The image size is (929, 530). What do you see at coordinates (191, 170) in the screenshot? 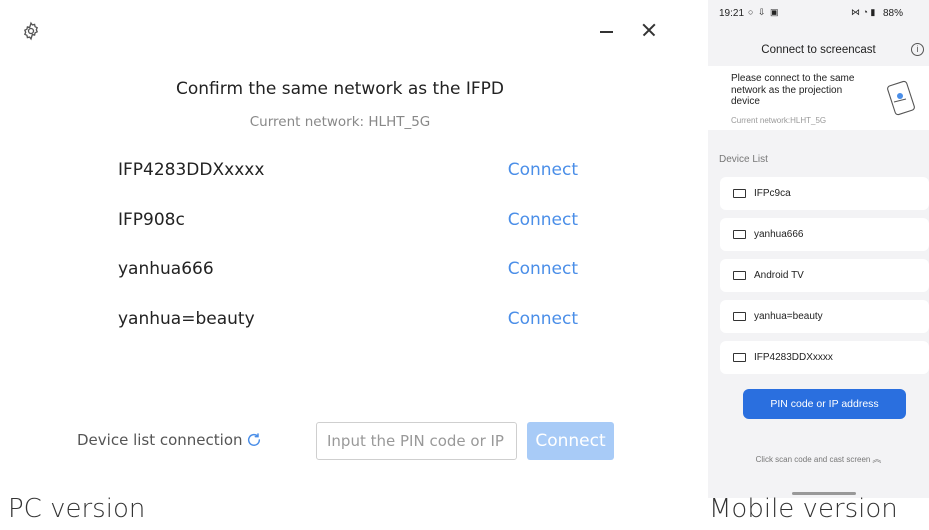
I see `device-name: IFP4283DDXxxxx` at bounding box center [191, 170].